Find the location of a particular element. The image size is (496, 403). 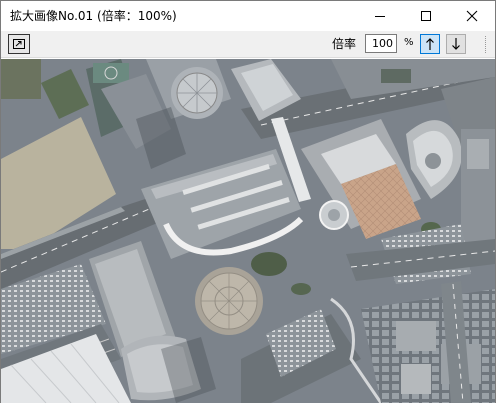

zoom-rate-input is located at coordinates (381, 43).